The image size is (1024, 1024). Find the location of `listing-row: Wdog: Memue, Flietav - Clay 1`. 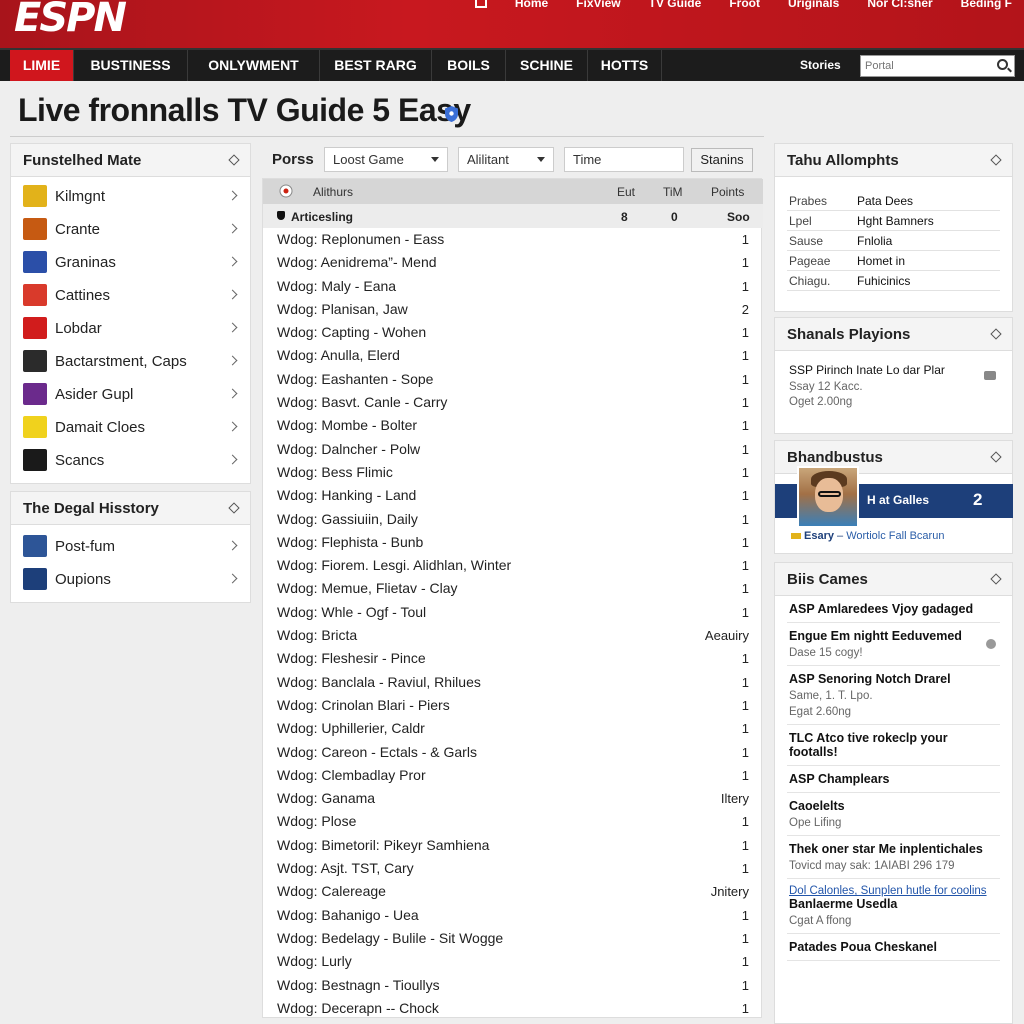

listing-row: Wdog: Memue, Flietav - Clay 1 is located at coordinates (513, 588).